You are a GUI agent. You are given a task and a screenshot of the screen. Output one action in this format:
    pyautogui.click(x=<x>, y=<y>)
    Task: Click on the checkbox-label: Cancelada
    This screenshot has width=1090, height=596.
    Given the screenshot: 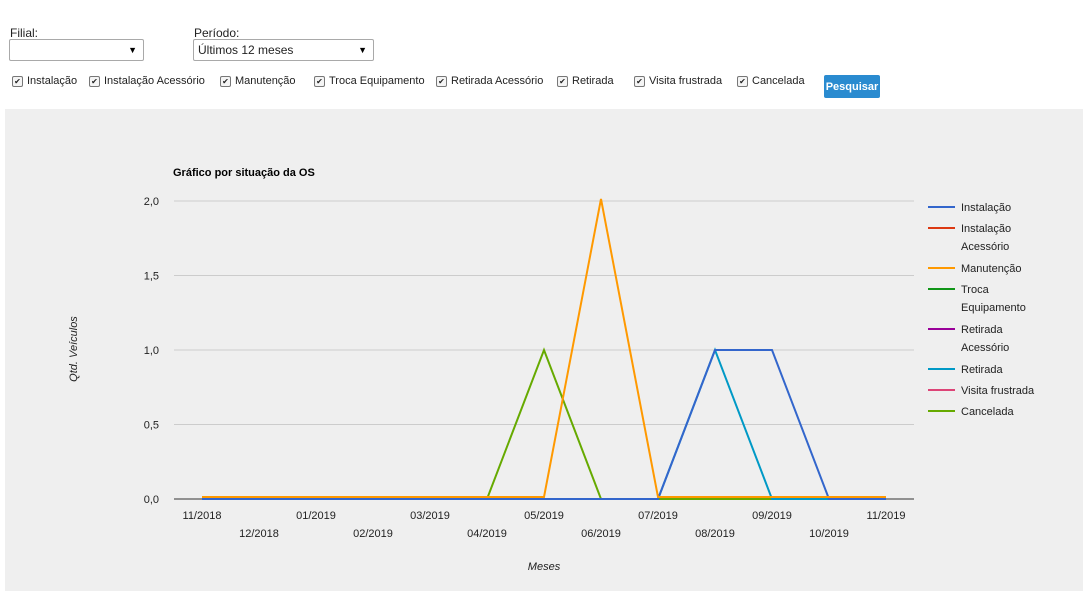 What is the action you would take?
    pyautogui.click(x=778, y=81)
    